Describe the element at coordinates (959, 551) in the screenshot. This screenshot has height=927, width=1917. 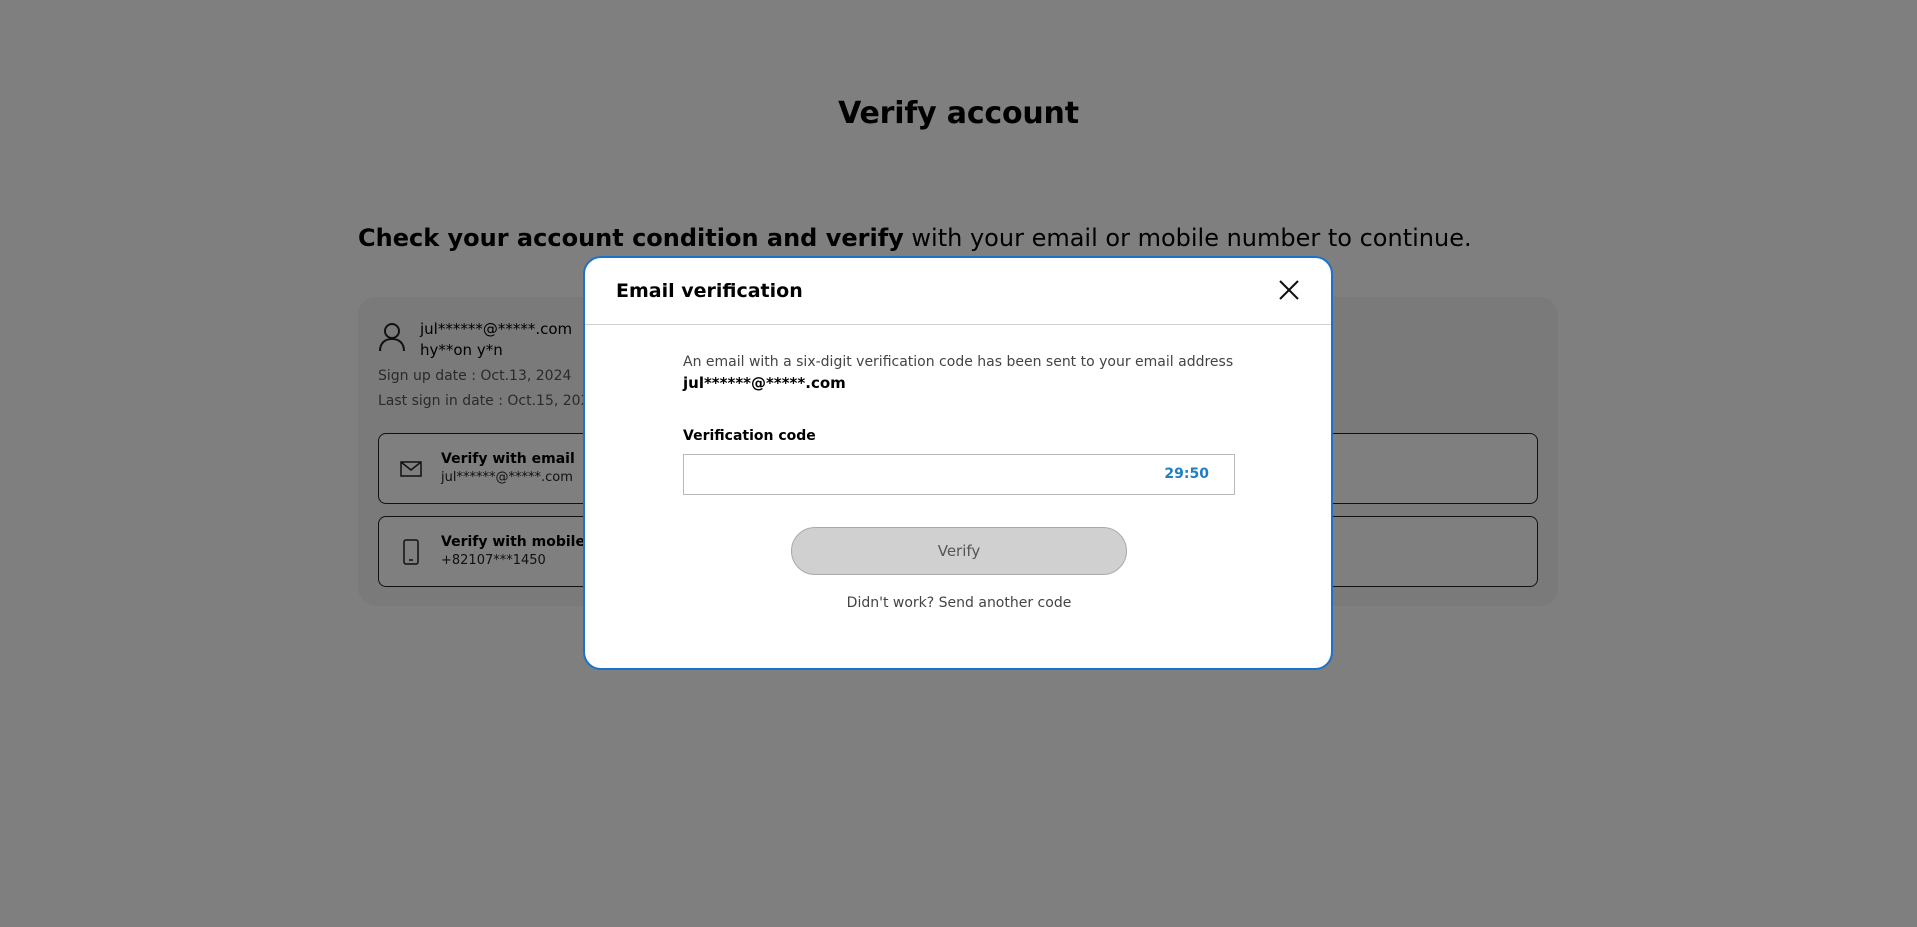
I see `verify-button: Verify` at that location.